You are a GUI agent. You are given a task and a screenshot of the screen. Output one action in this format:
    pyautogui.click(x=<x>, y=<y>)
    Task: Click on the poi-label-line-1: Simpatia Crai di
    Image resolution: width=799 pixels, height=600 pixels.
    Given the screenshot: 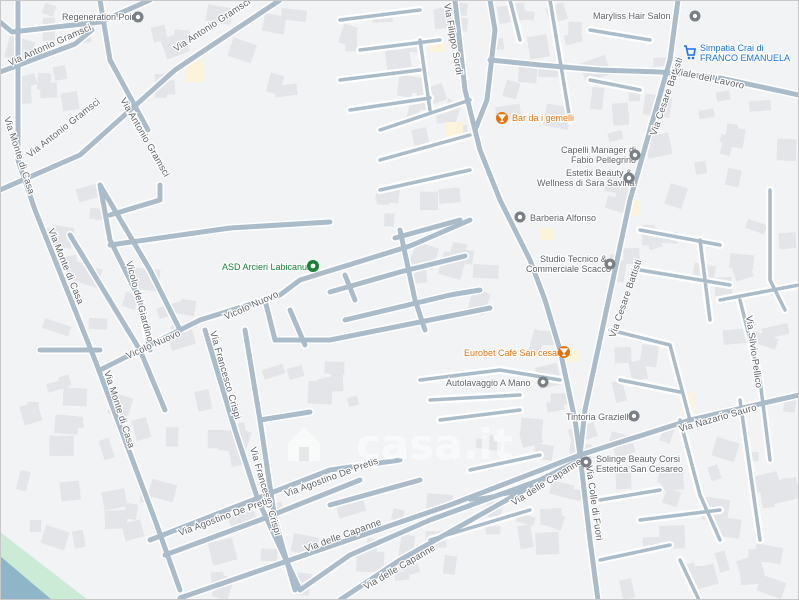 What is the action you would take?
    pyautogui.click(x=732, y=48)
    